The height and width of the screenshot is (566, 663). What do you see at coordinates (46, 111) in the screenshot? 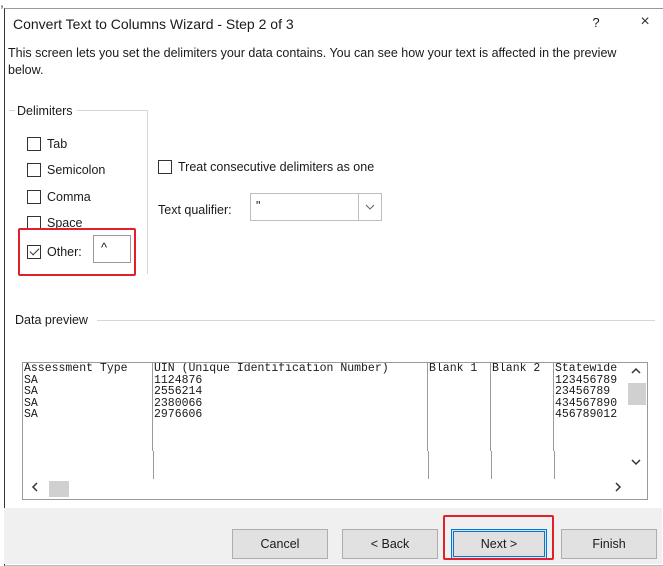
I see `delimiters-group-label: Delimiters` at bounding box center [46, 111].